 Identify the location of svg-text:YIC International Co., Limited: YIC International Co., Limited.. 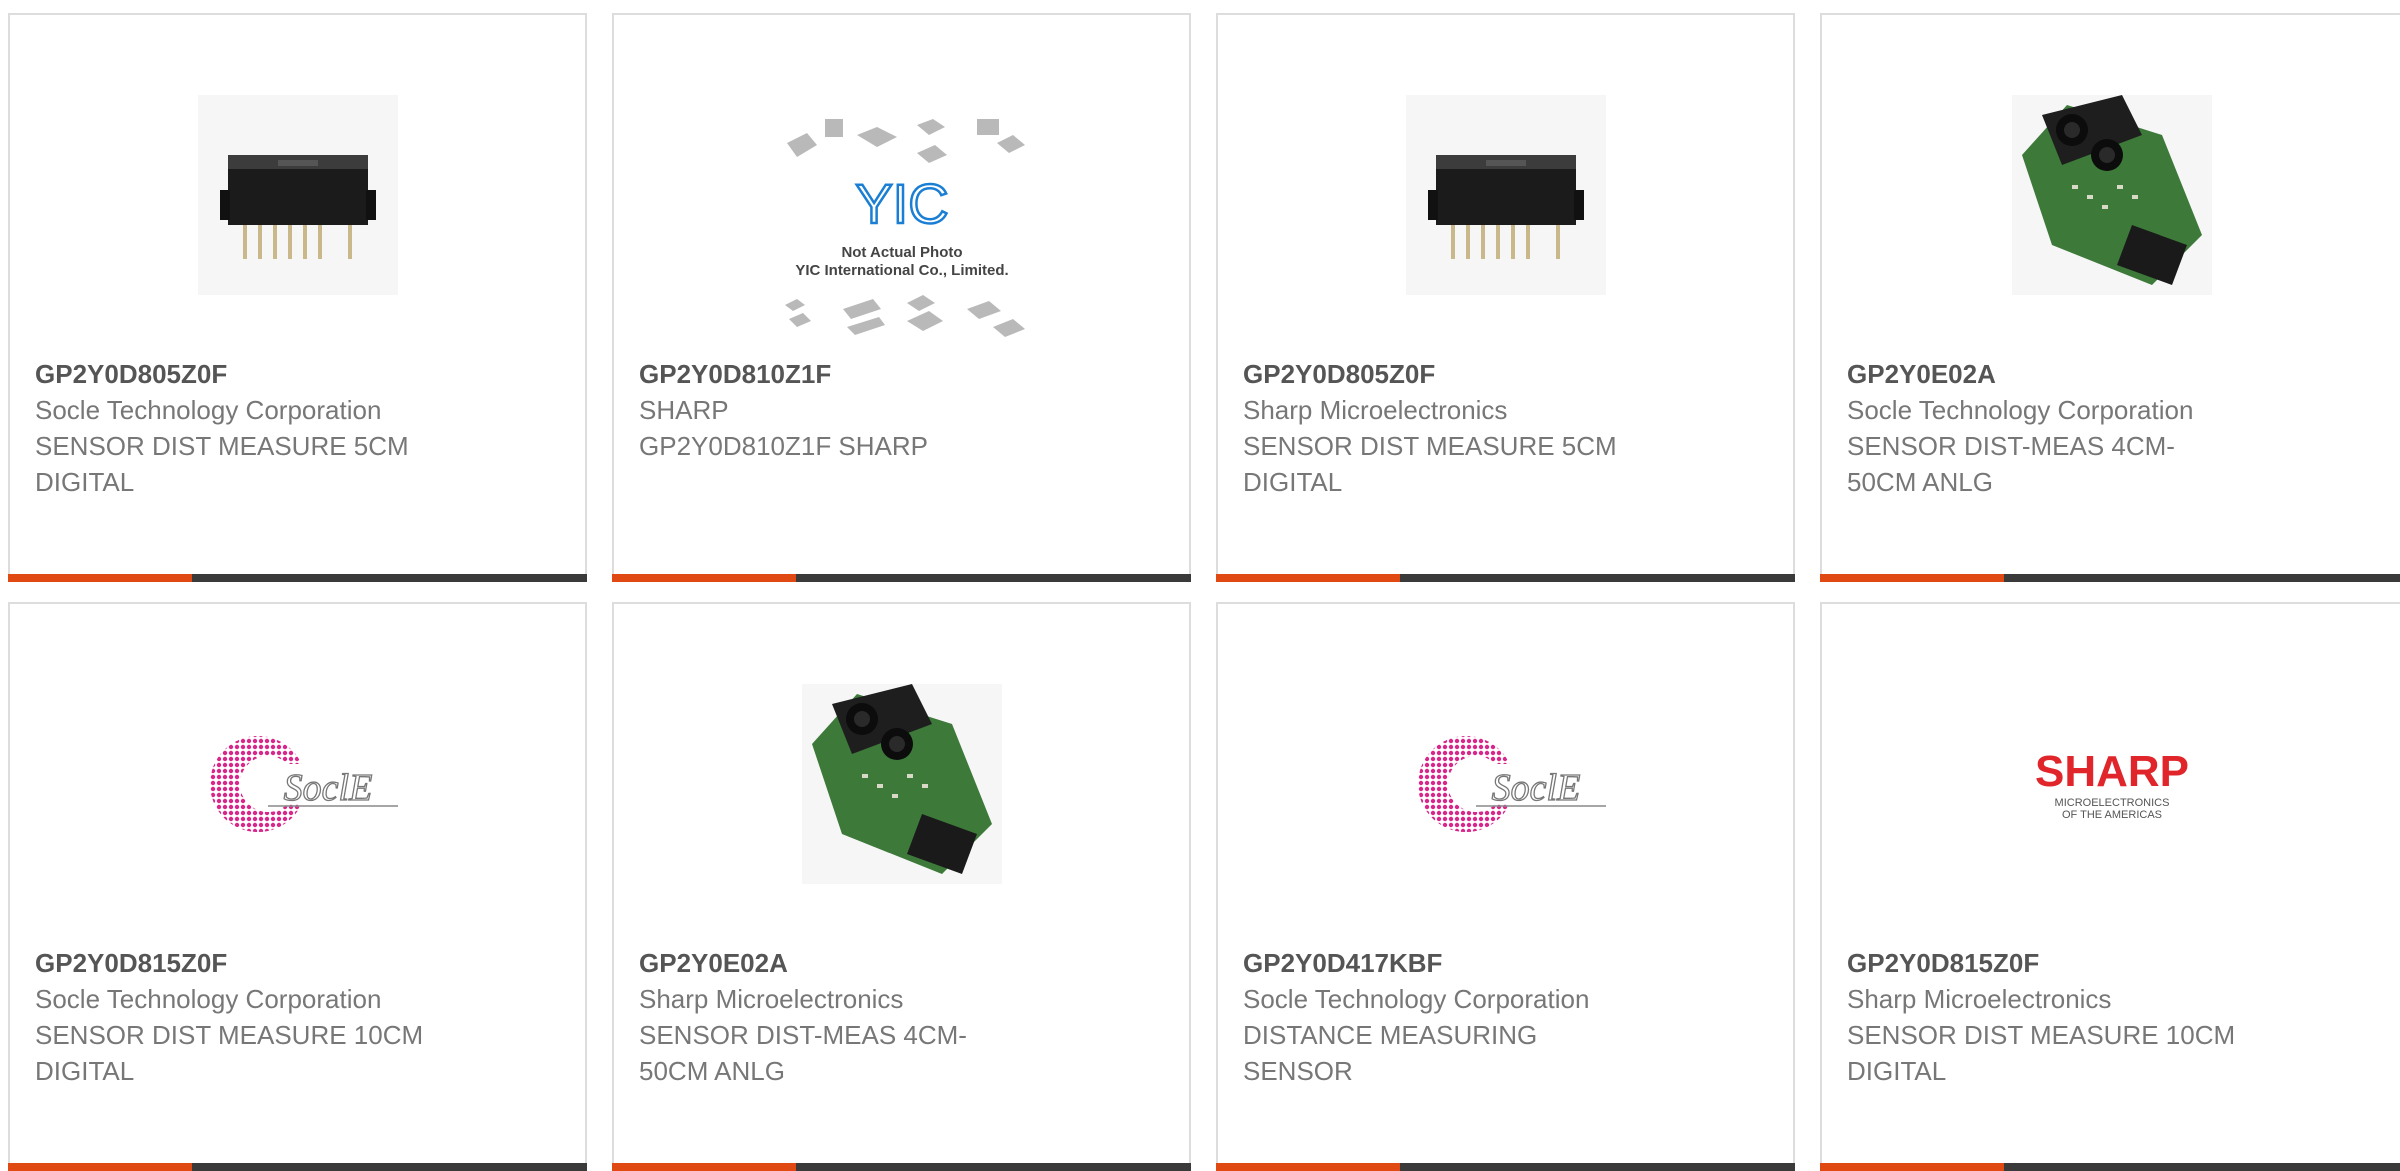
(901, 270).